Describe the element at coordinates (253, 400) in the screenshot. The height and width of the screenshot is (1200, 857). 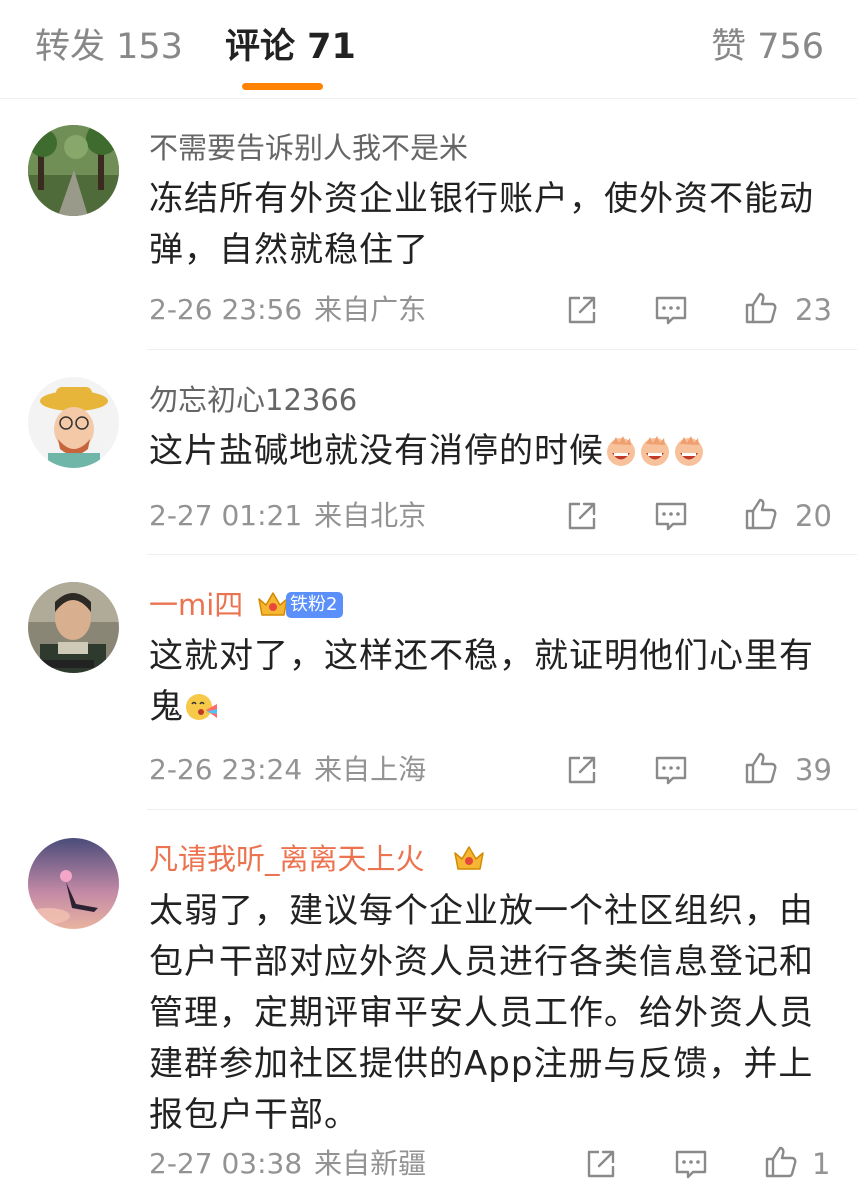
I see `comment-username: 勿忘初心12366` at that location.